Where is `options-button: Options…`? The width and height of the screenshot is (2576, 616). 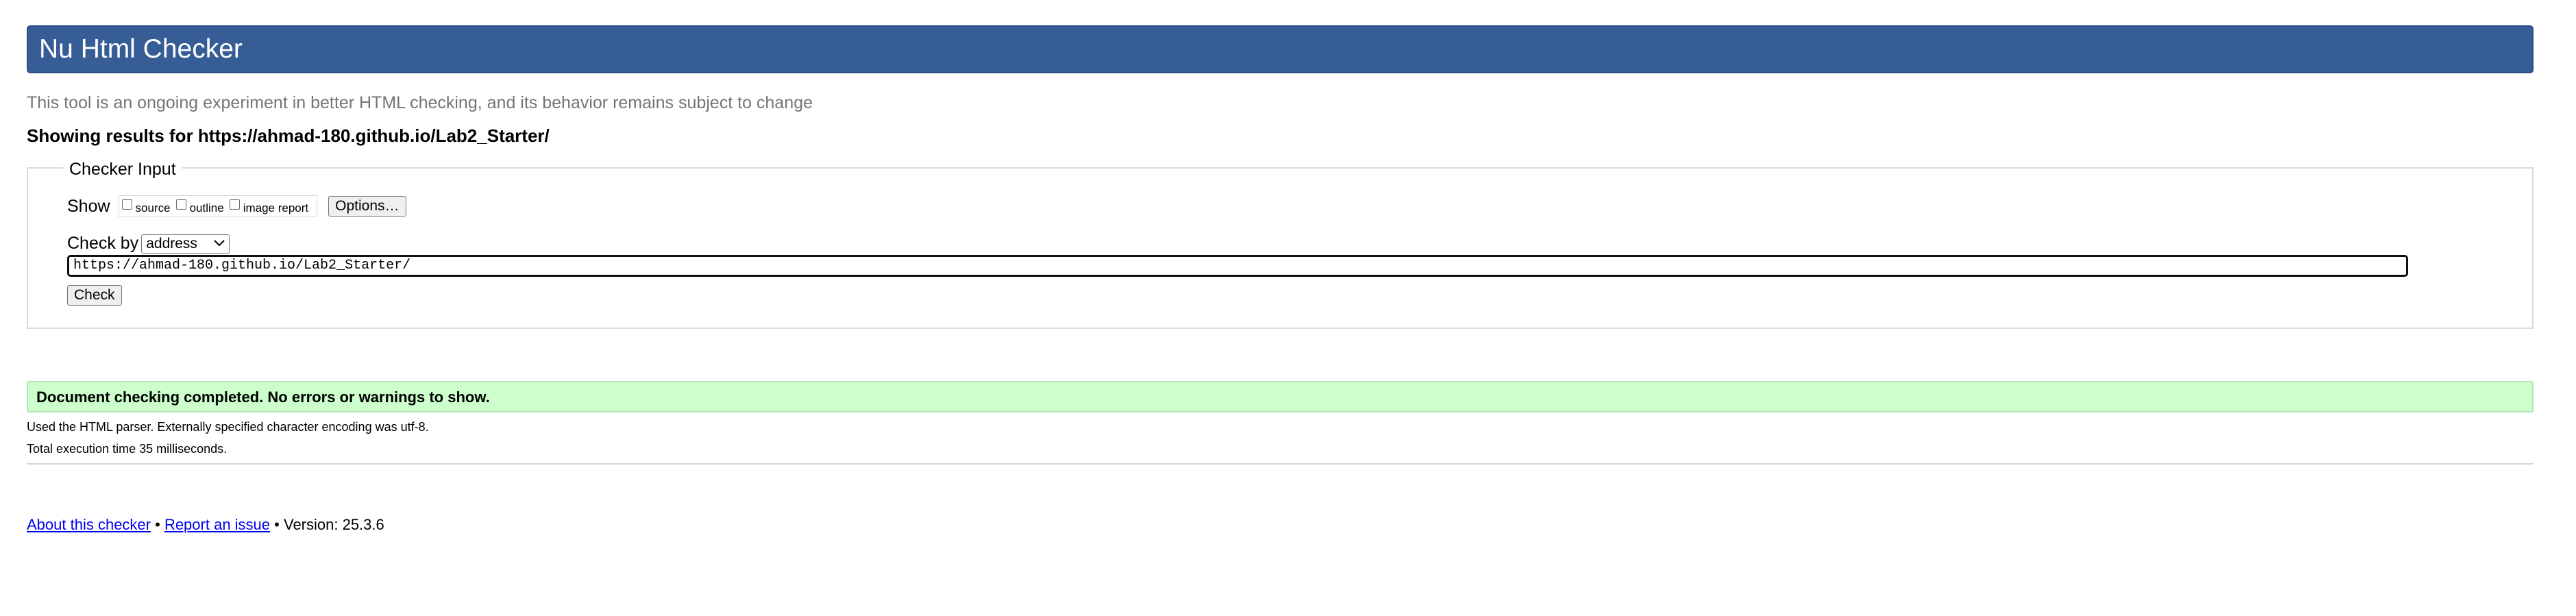 options-button: Options… is located at coordinates (367, 206).